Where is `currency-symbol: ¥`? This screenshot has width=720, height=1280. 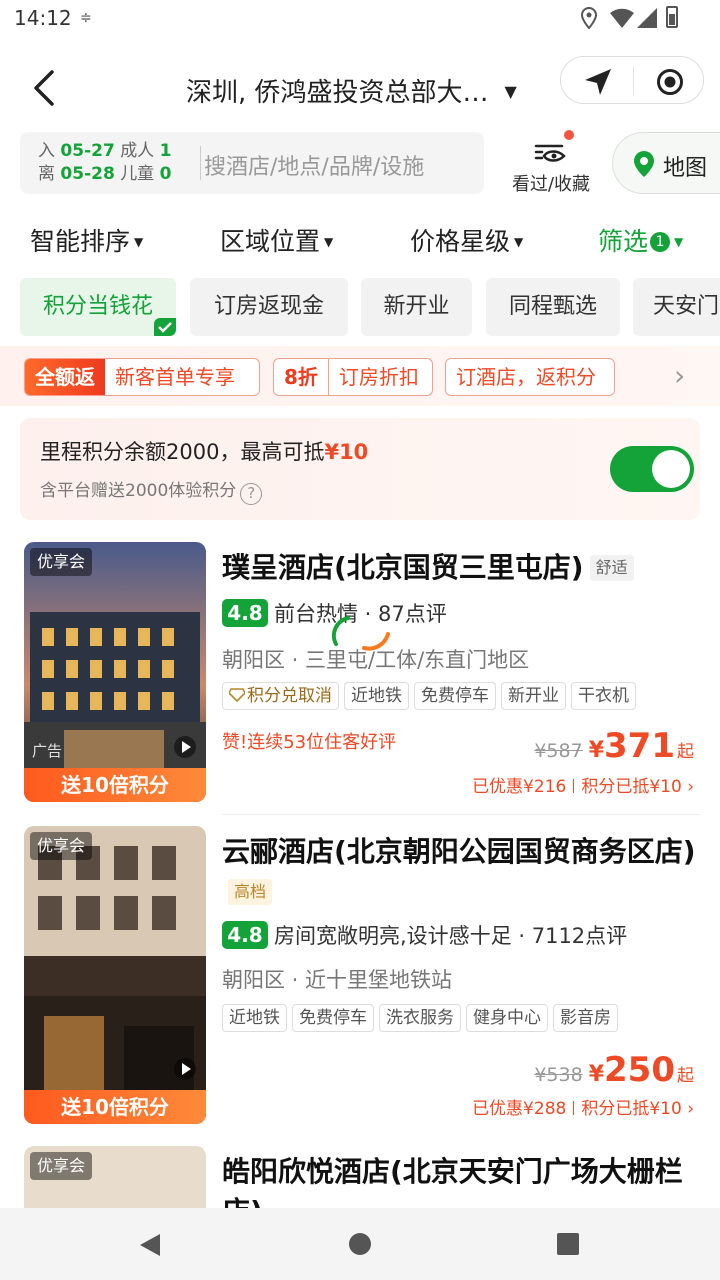 currency-symbol: ¥ is located at coordinates (596, 750).